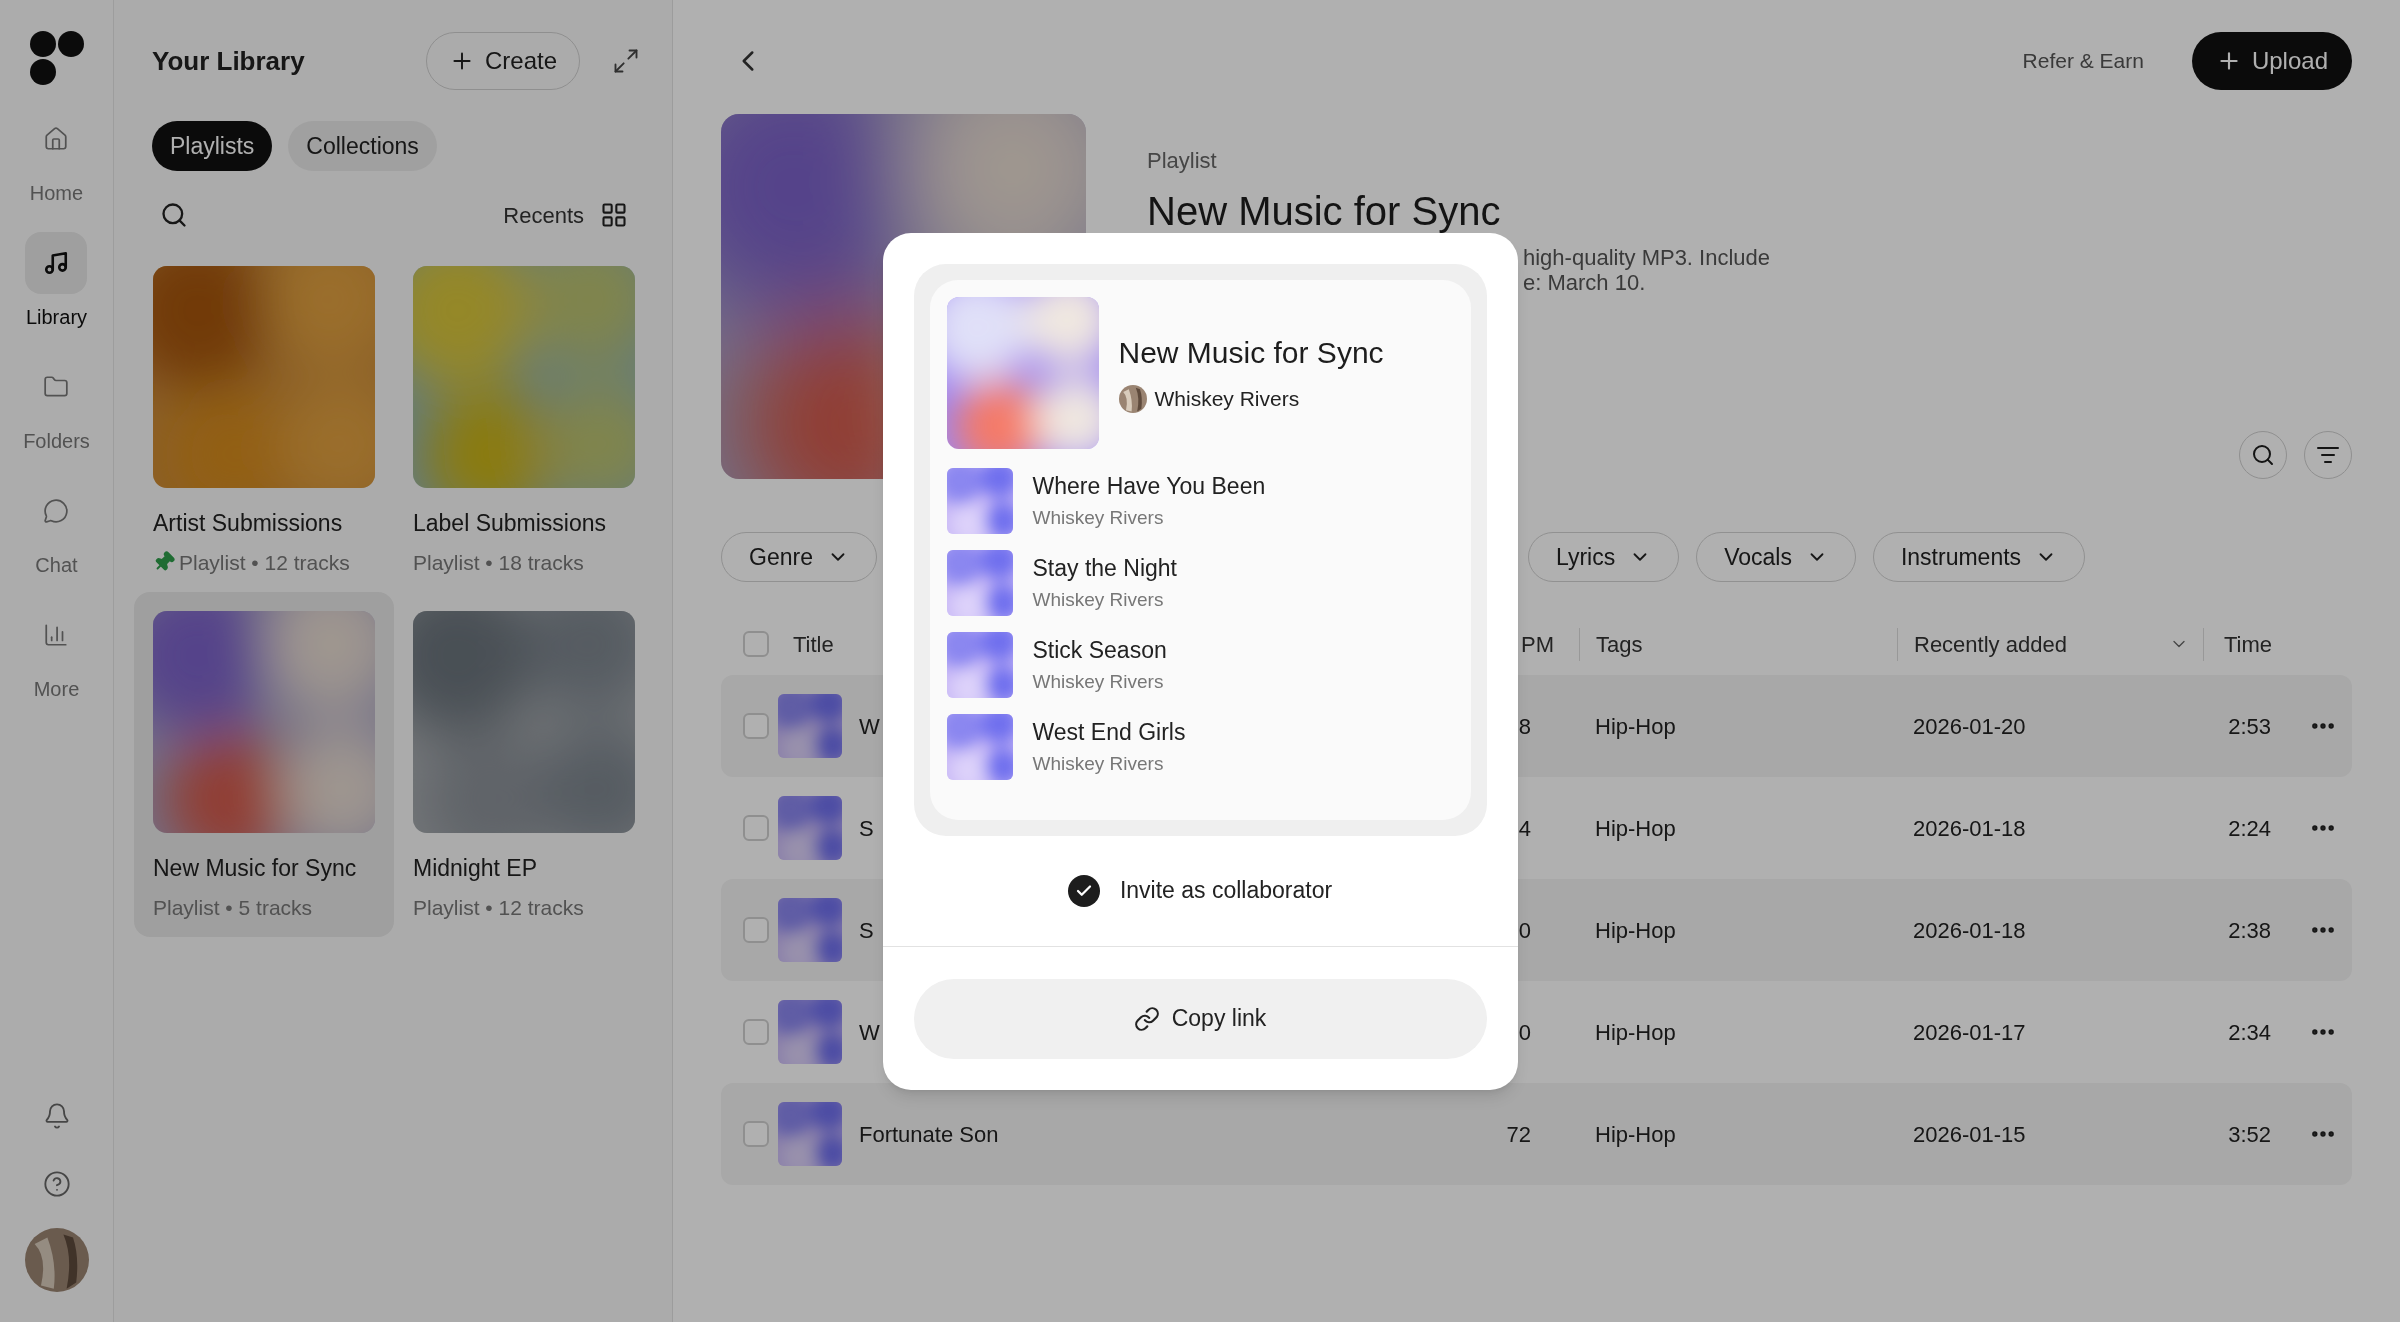 This screenshot has height=1322, width=2400. Describe the element at coordinates (212, 146) in the screenshot. I see `filter-tab: Playlists` at that location.